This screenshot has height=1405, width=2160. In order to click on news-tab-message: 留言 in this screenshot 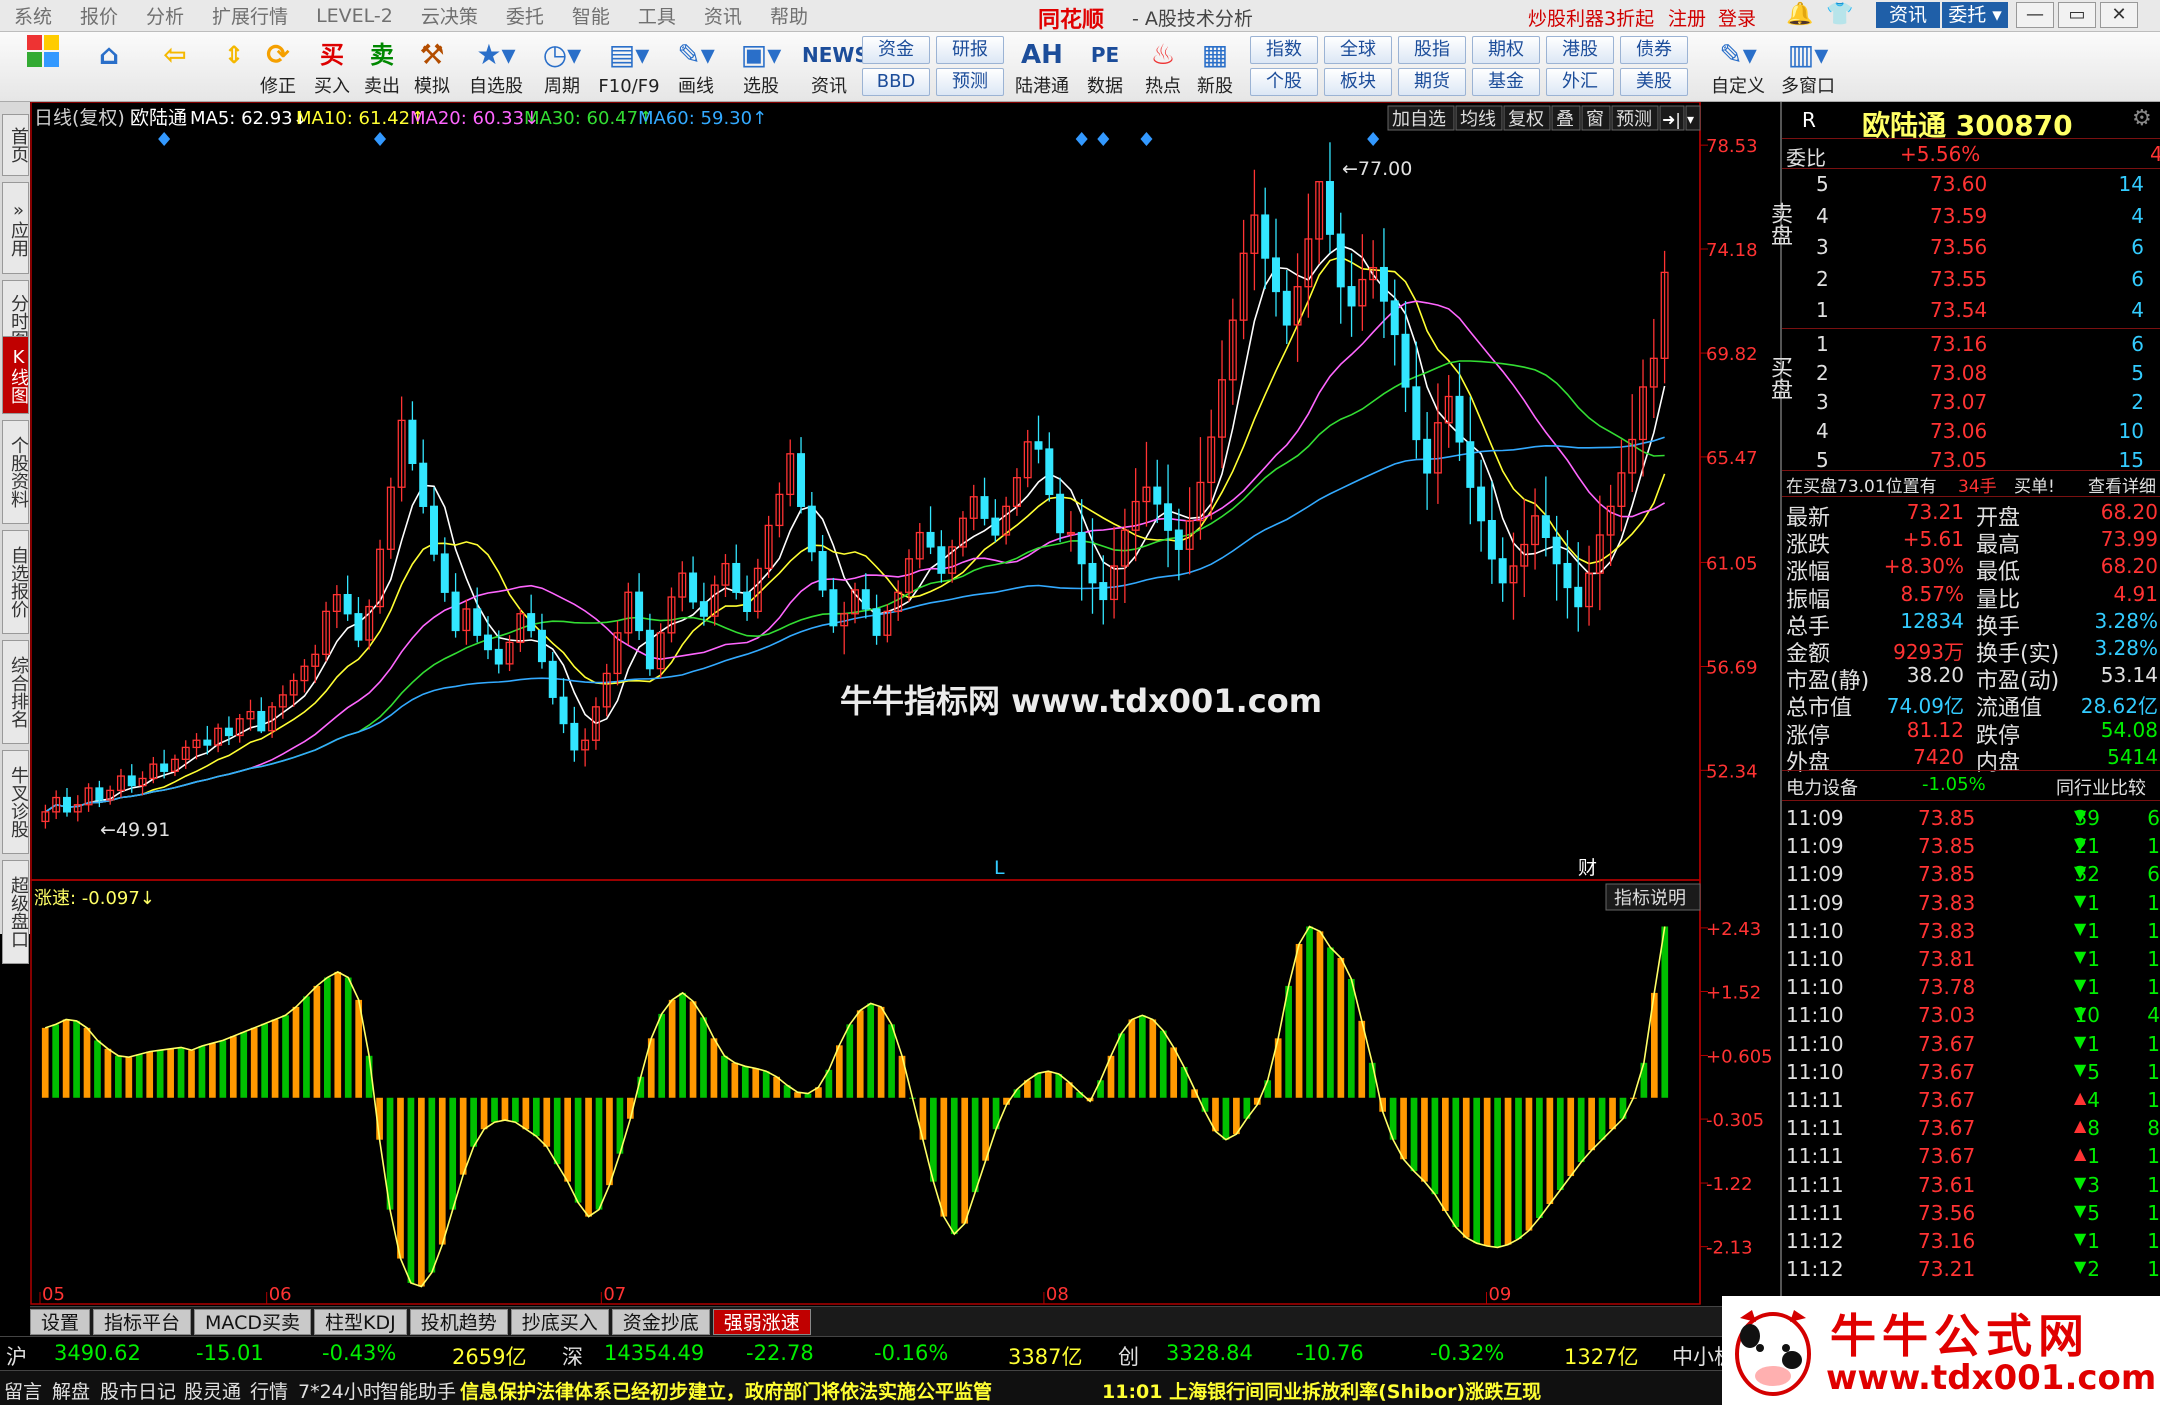, I will do `click(23, 1390)`.